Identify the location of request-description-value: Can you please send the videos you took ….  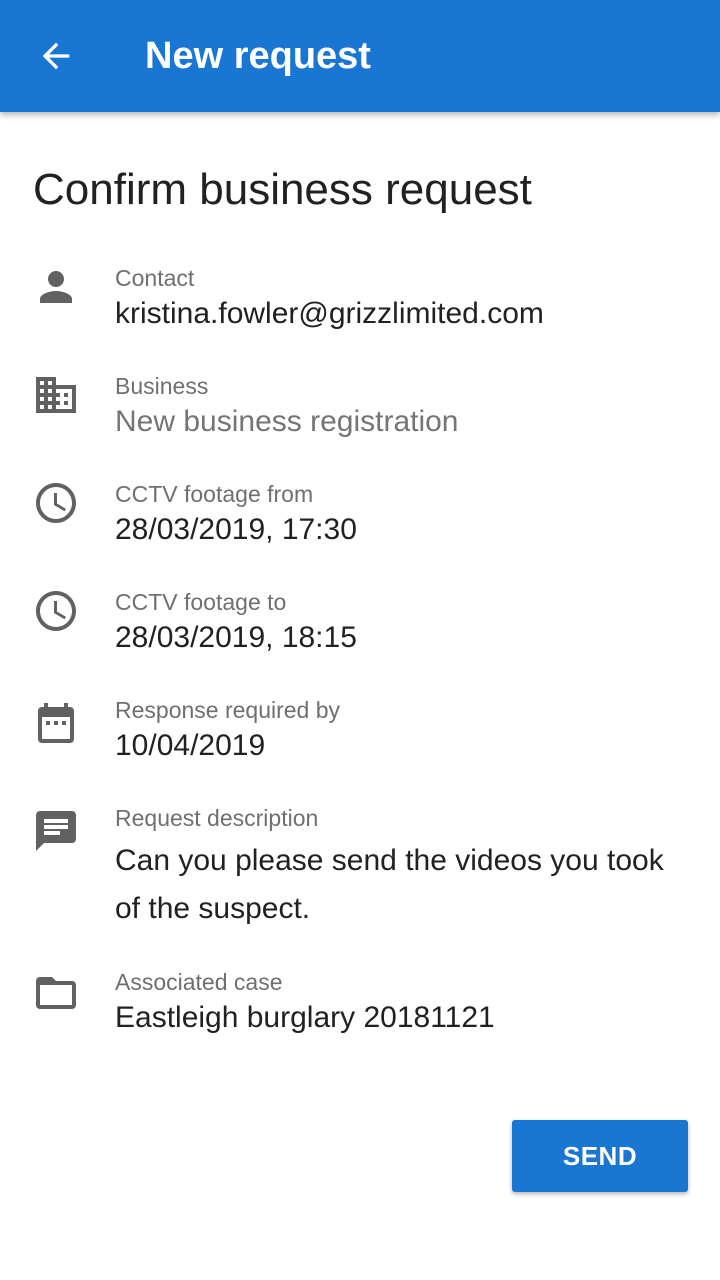
(389, 884).